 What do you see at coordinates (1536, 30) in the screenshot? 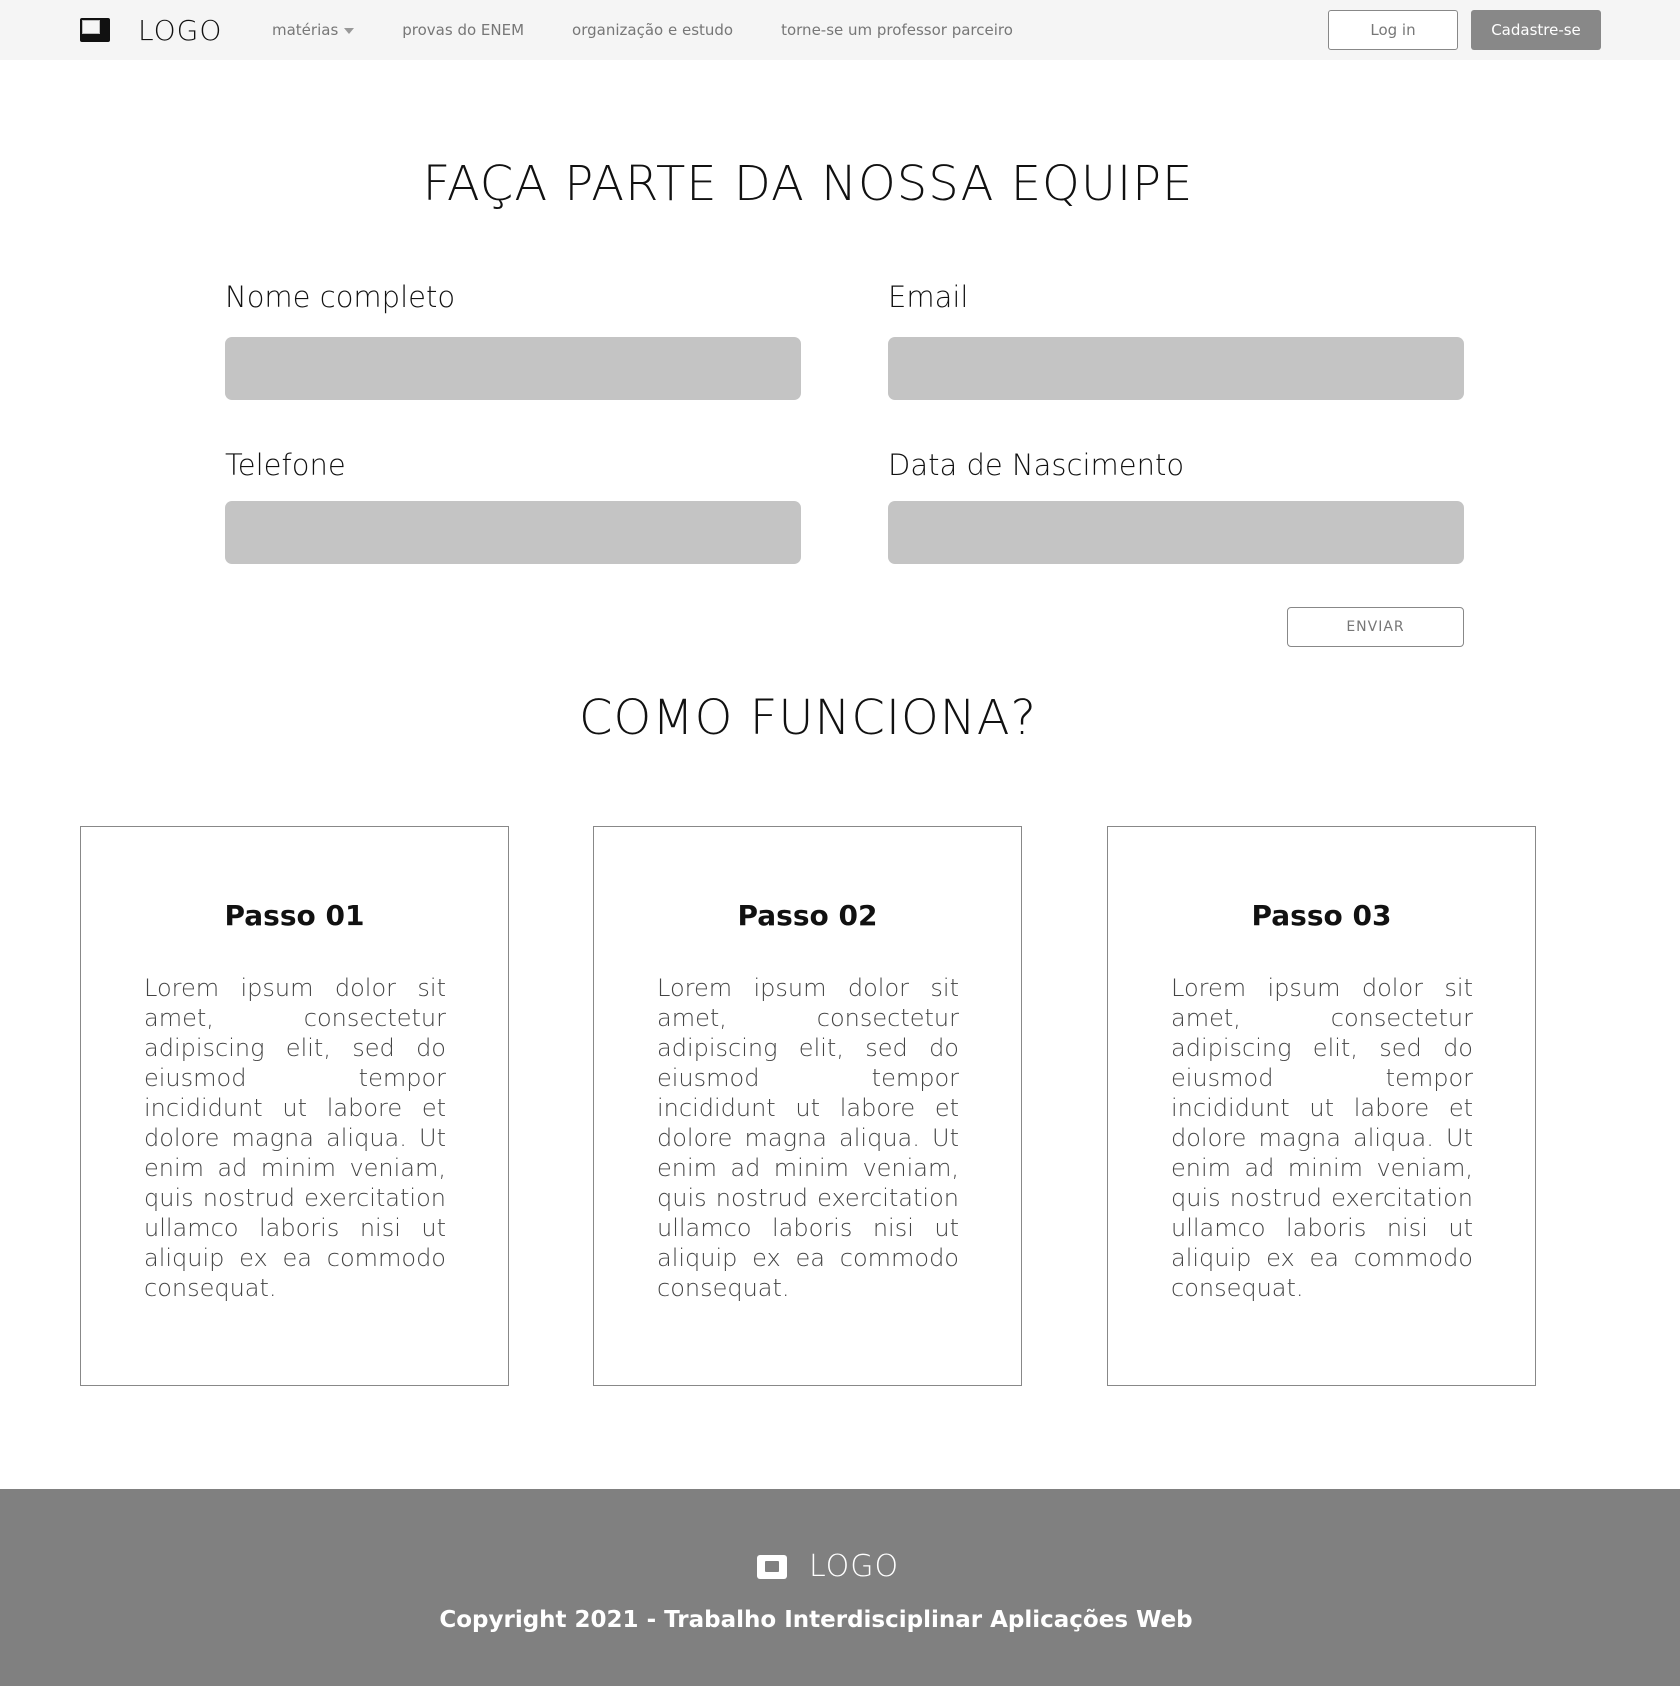
I see `signup-button: Cadastre-se` at bounding box center [1536, 30].